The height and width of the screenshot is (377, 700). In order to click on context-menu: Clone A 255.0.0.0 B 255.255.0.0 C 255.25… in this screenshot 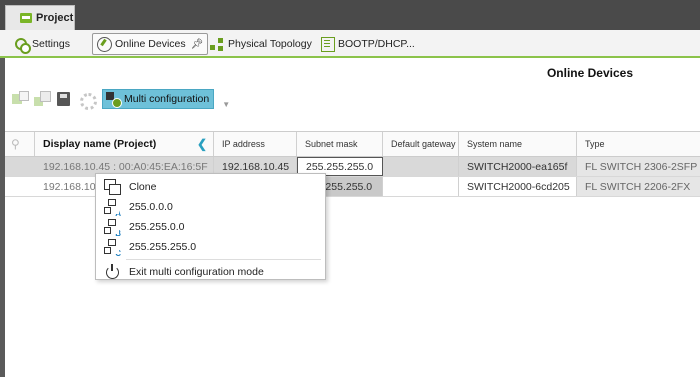, I will do `click(210, 226)`.